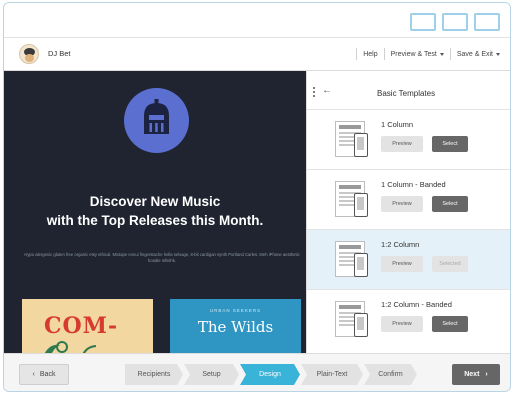 The width and height of the screenshot is (514, 394). What do you see at coordinates (156, 116) in the screenshot?
I see `robot-logo-icon` at bounding box center [156, 116].